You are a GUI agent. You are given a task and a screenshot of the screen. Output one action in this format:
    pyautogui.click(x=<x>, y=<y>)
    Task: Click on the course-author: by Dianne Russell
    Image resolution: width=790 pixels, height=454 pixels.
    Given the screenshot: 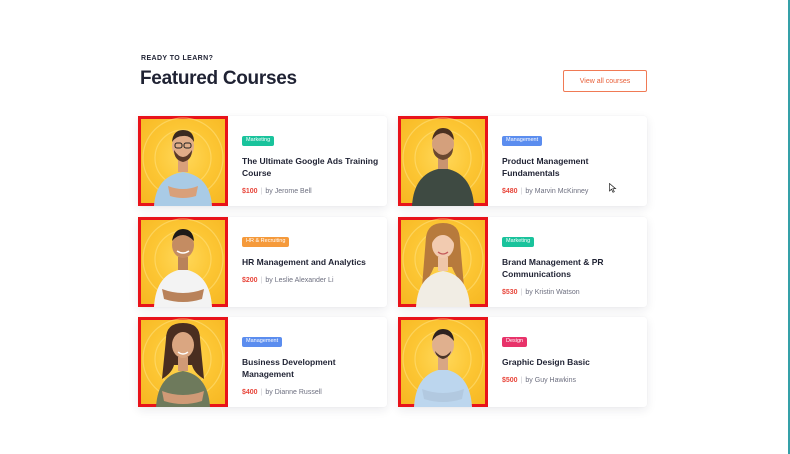 What is the action you would take?
    pyautogui.click(x=293, y=392)
    